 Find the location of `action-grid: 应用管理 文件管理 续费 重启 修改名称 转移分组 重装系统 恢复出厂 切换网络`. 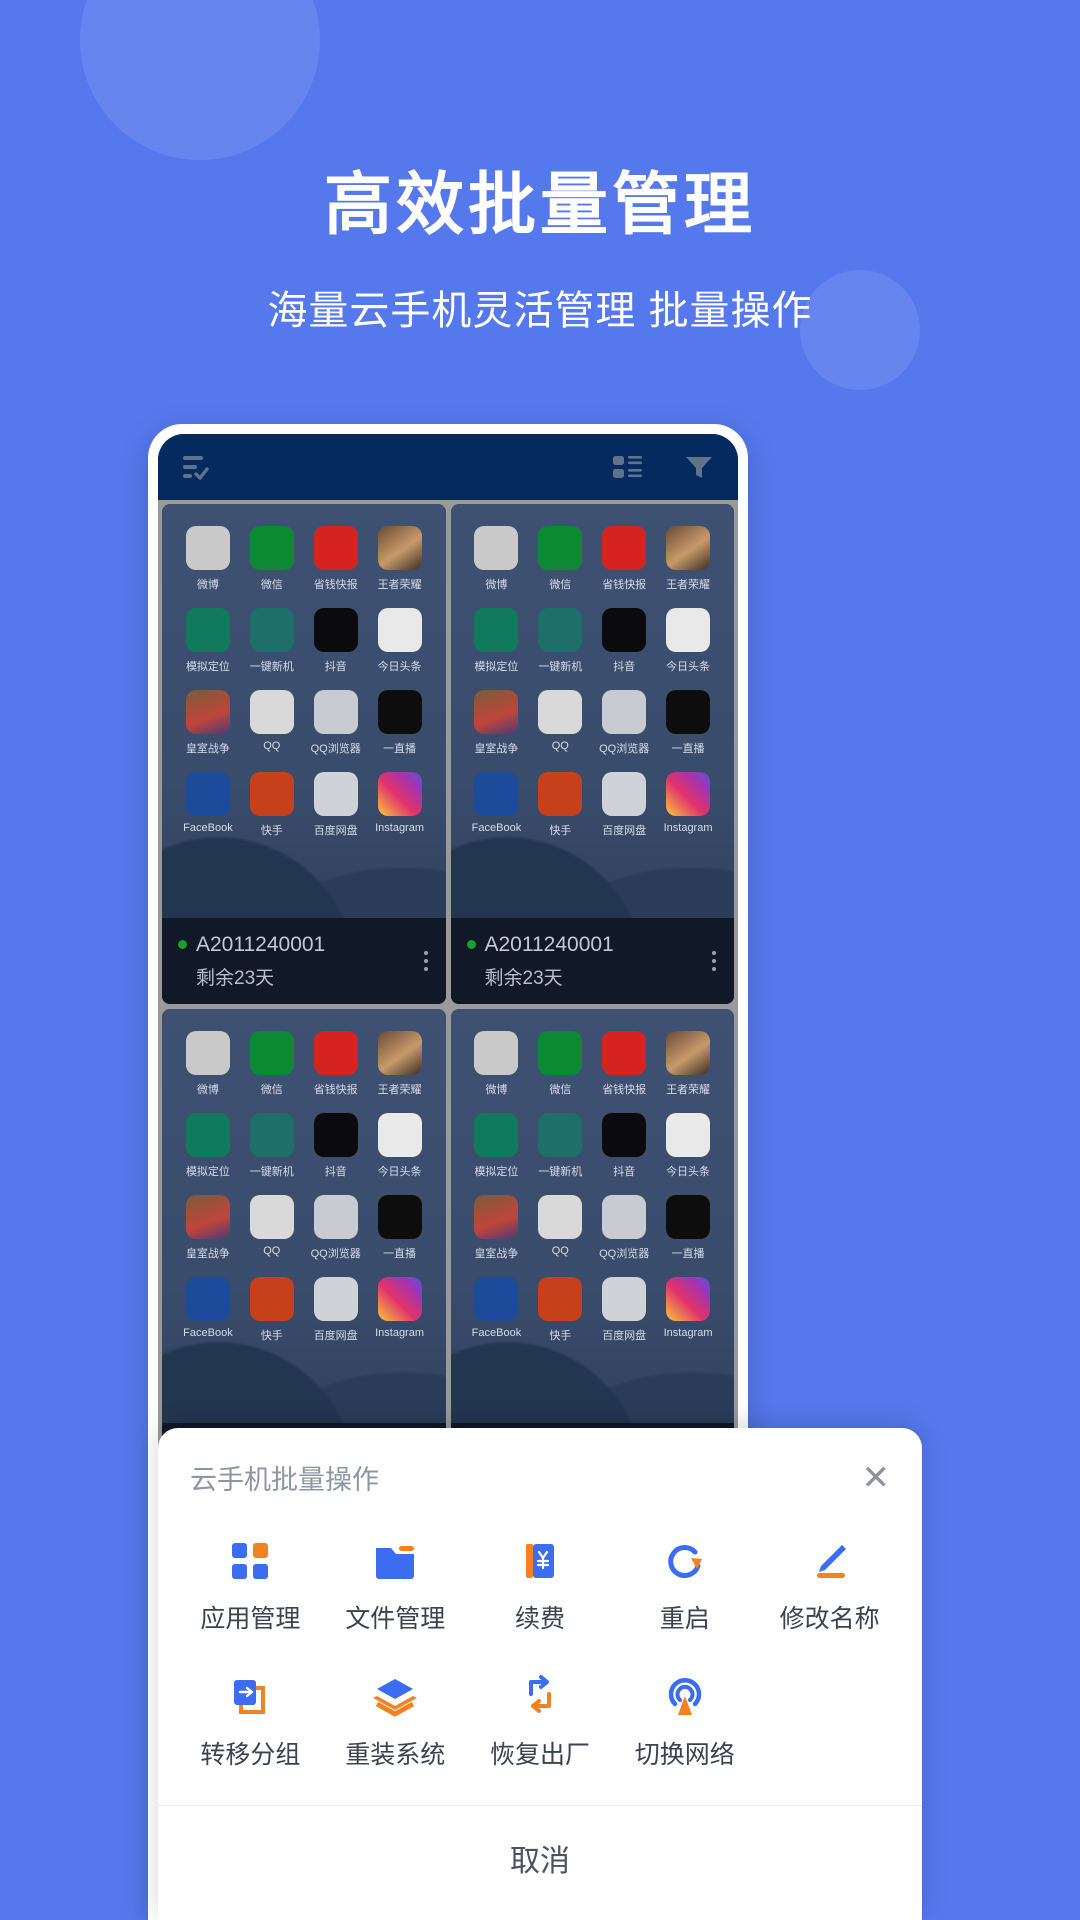

action-grid: 应用管理 文件管理 续费 重启 修改名称 转移分组 重装系统 恢复出厂 切换网络 is located at coordinates (540, 1649).